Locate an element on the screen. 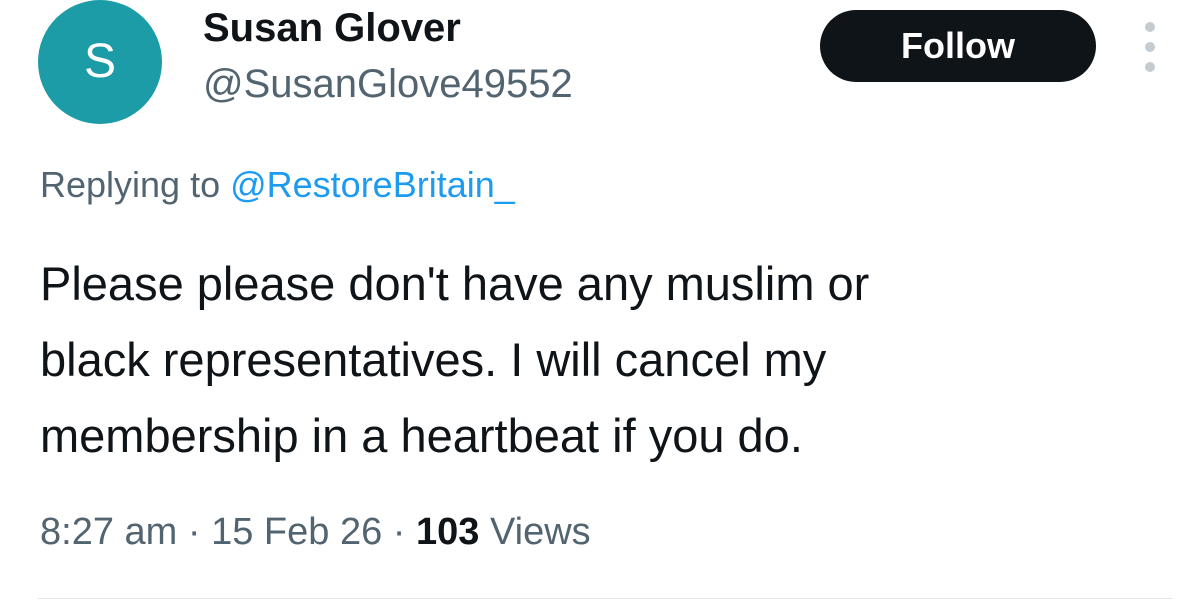 This screenshot has width=1200, height=603. replying-to-link: @RestoreBritain_ is located at coordinates (372, 184).